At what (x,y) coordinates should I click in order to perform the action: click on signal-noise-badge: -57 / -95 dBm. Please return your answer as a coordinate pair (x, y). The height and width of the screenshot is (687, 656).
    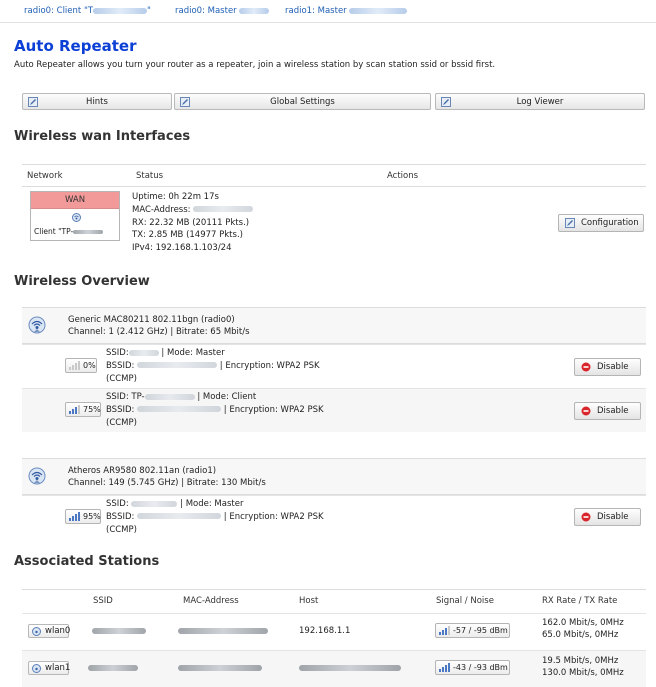
    Looking at the image, I should click on (472, 630).